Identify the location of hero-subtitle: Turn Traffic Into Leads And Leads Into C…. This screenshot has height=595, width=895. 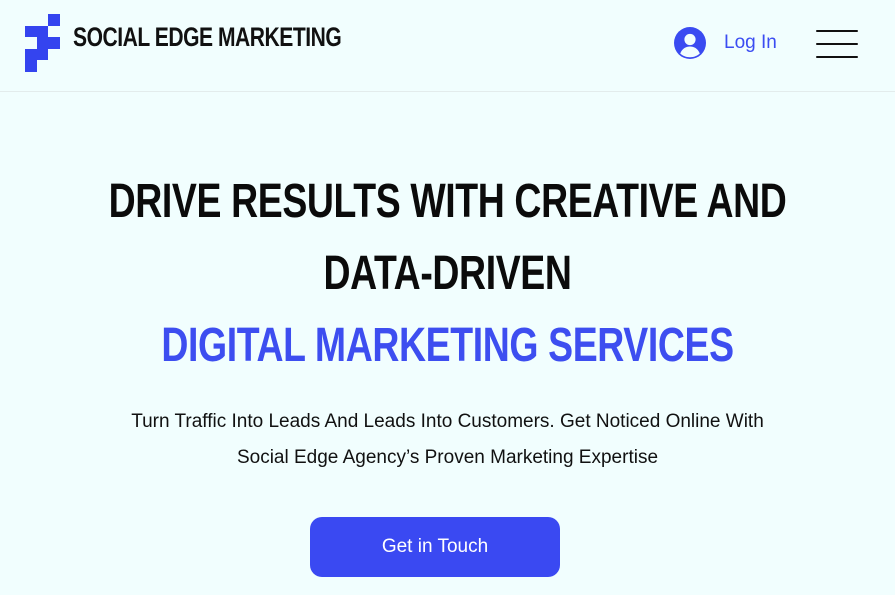
(447, 440).